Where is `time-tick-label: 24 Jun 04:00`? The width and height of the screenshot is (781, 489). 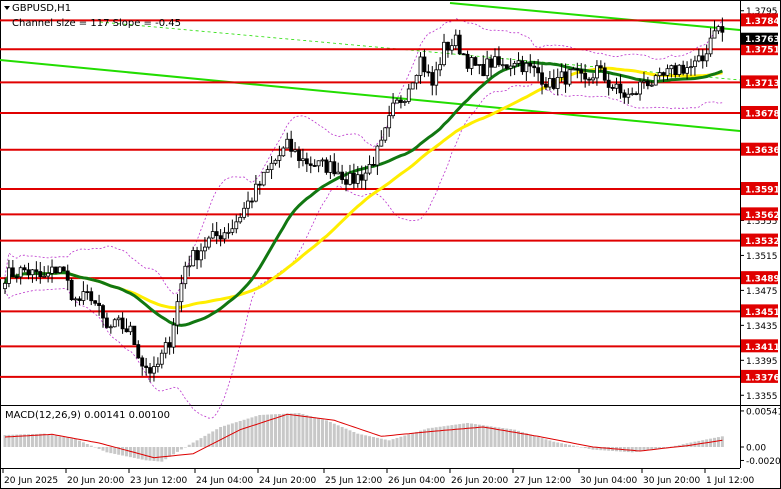 time-tick-label: 24 Jun 04:00 is located at coordinates (224, 481).